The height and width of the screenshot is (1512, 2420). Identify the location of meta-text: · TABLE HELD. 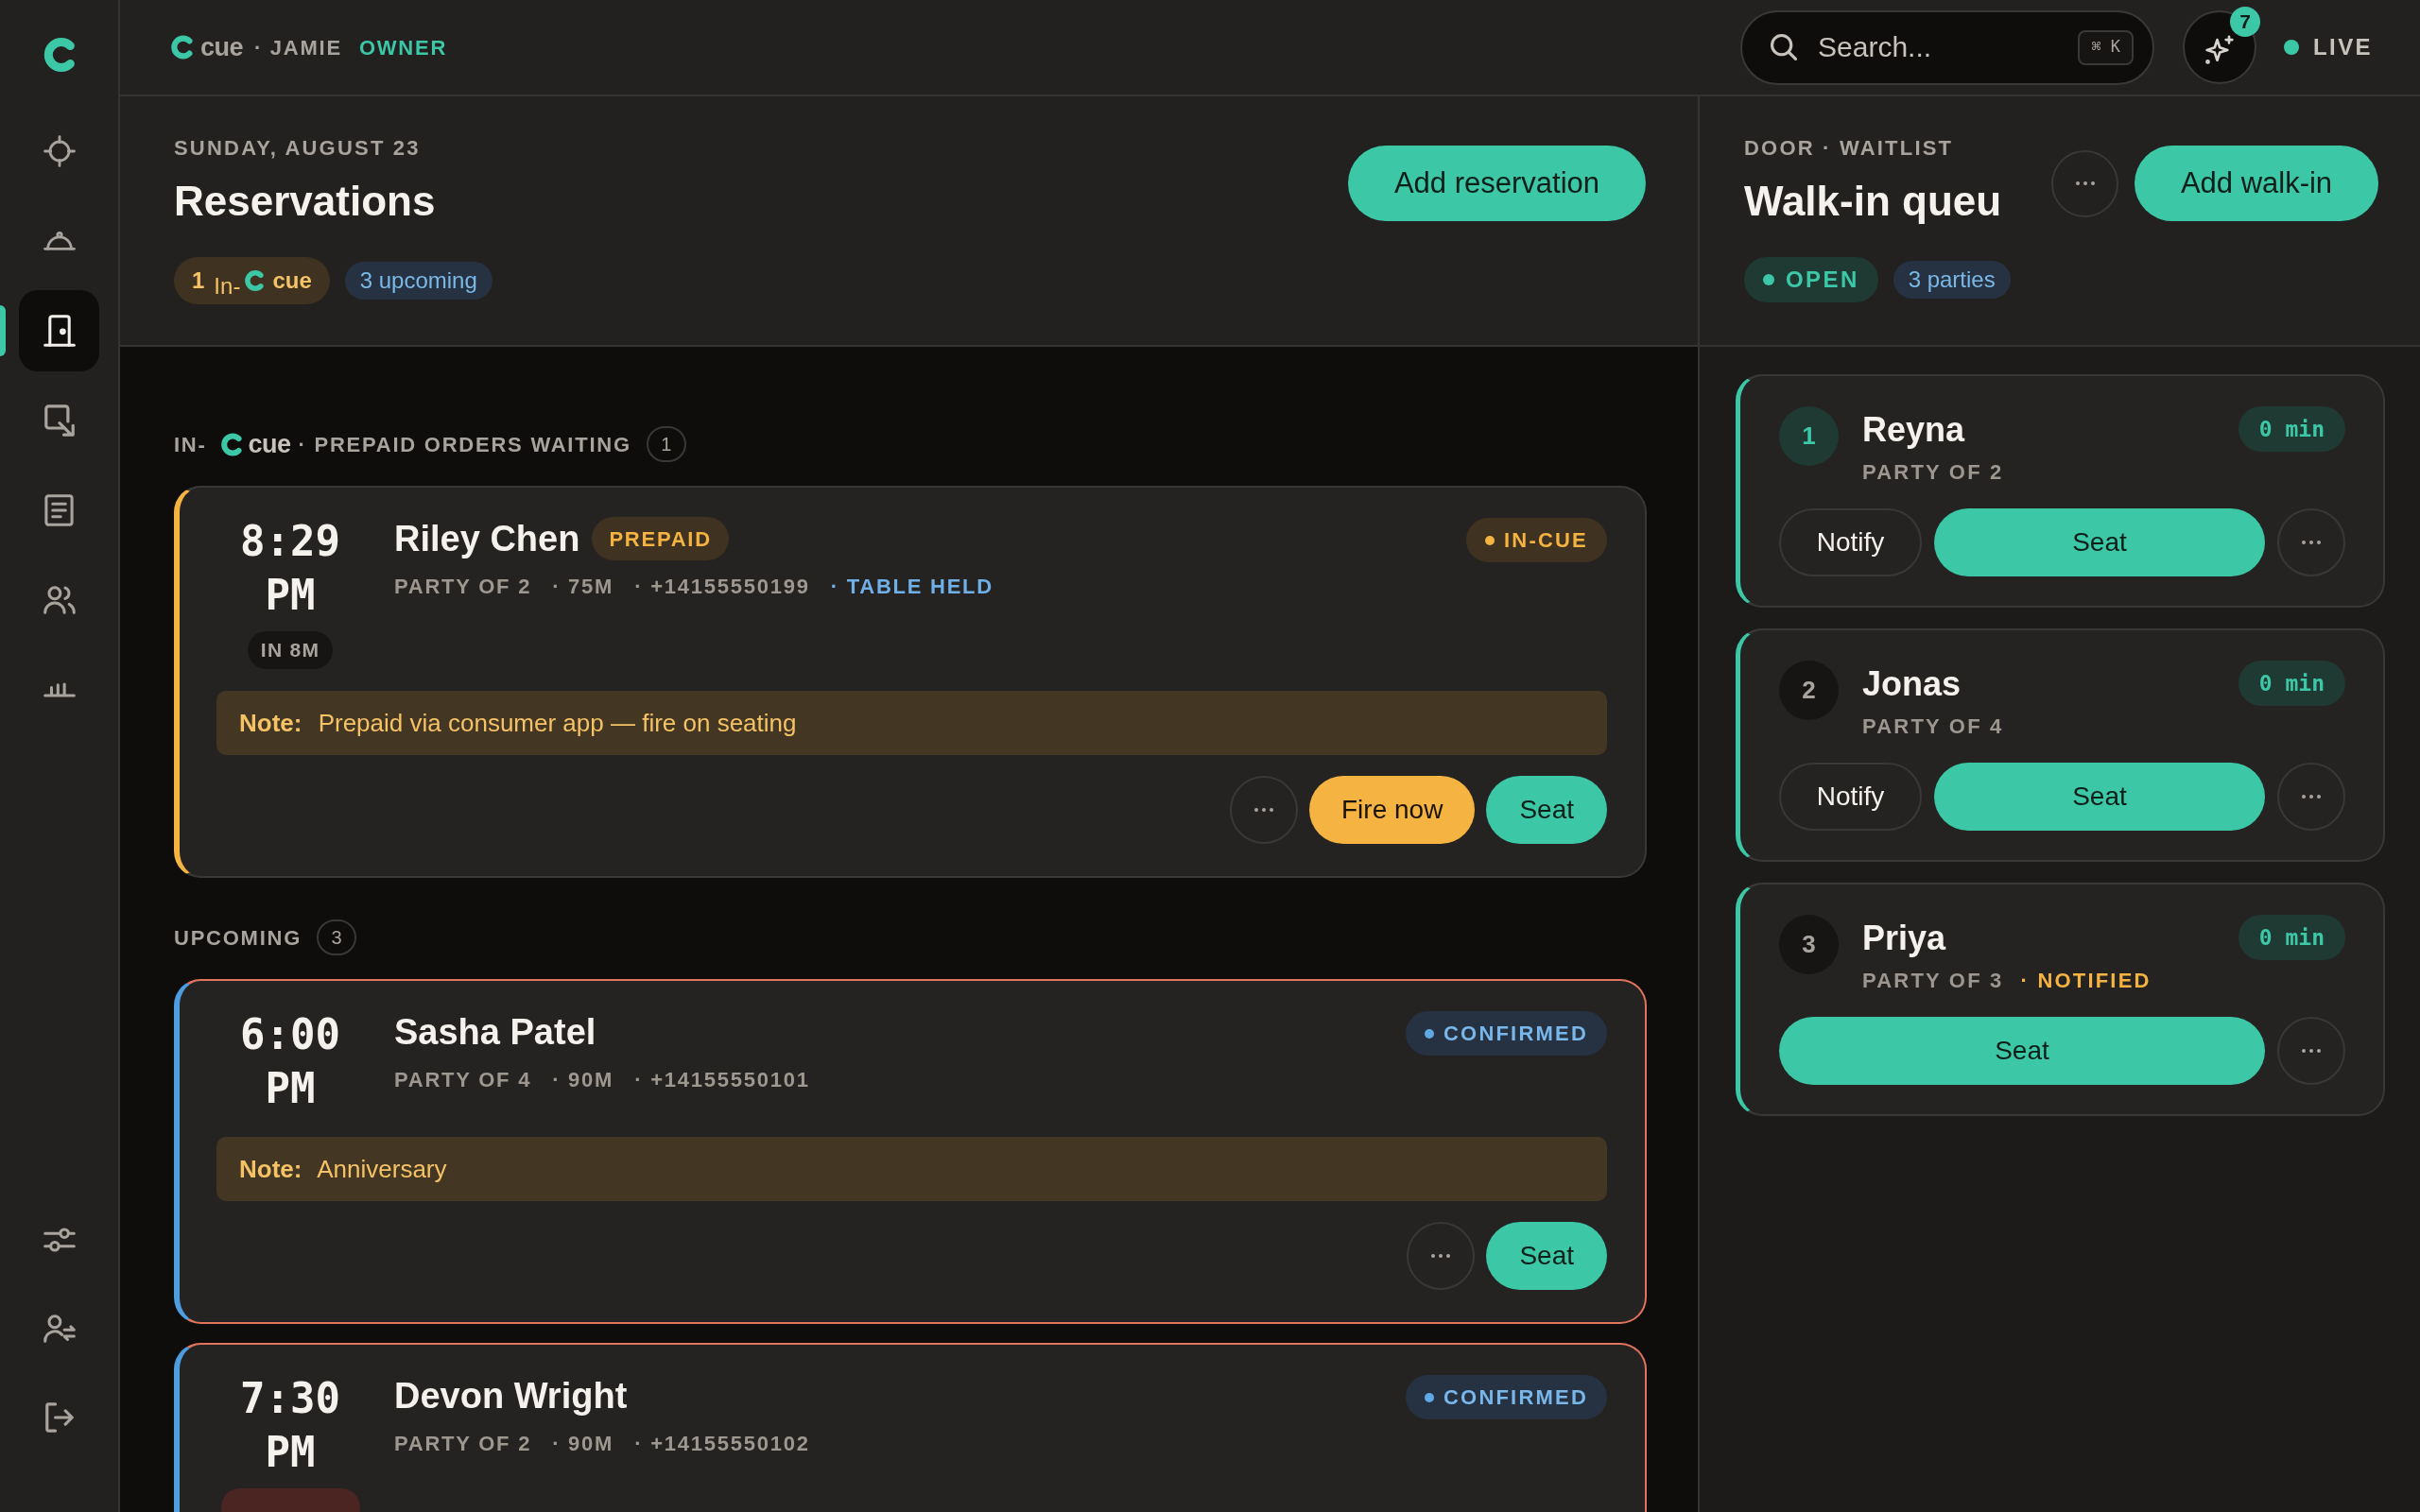
(912, 587).